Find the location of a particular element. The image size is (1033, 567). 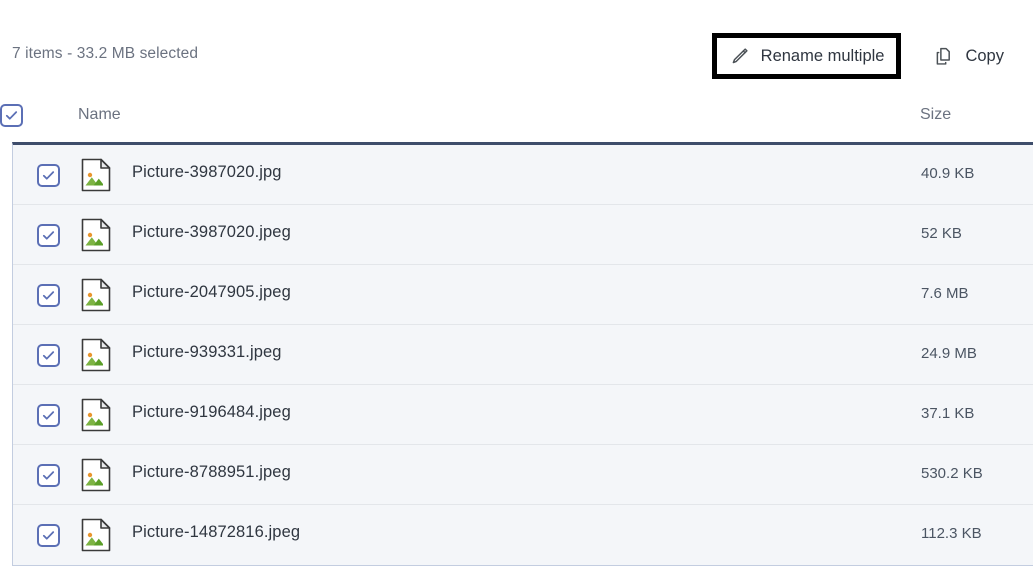

copy-icon is located at coordinates (943, 56).